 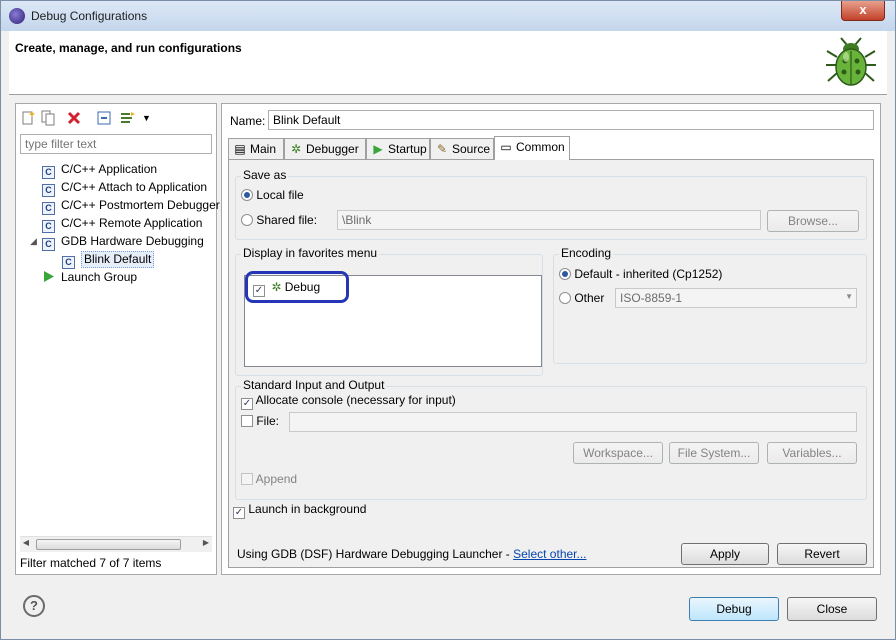 What do you see at coordinates (131, 205) in the screenshot?
I see `tree-item-cpp-postmortem: C C/C++ Postmortem Debugger` at bounding box center [131, 205].